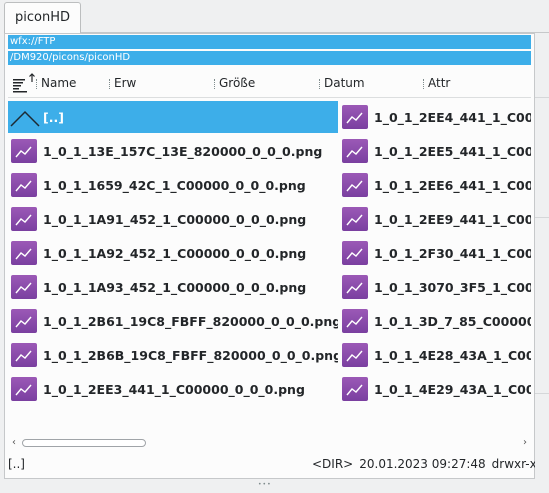 The height and width of the screenshot is (493, 549). Describe the element at coordinates (452, 253) in the screenshot. I see `list-item-label: 1_0_1_2F30_441_1_C00000` at that location.